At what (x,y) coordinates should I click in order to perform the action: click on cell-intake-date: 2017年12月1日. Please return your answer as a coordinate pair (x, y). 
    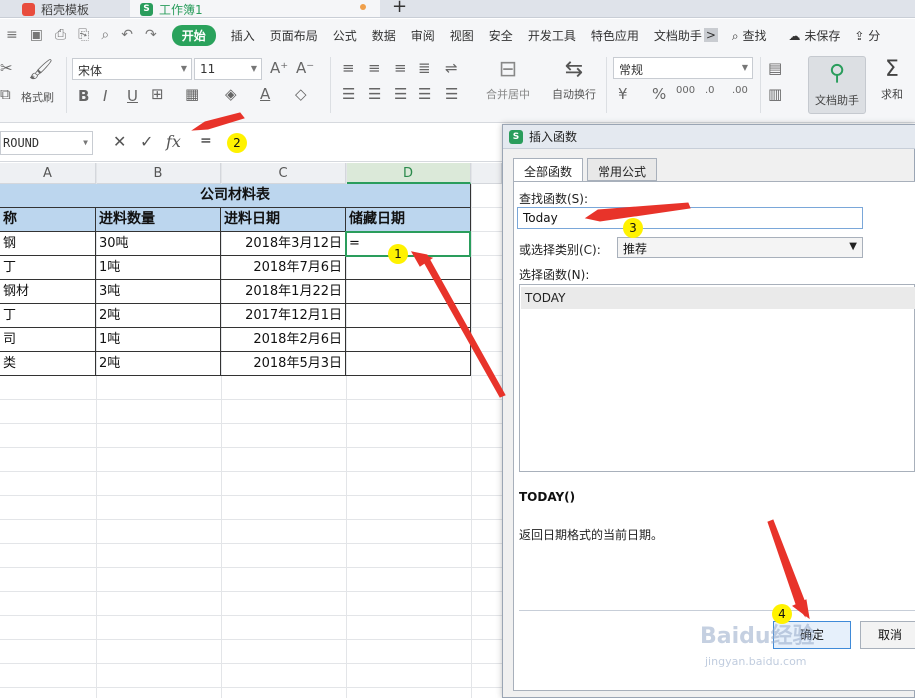
    Looking at the image, I should click on (283, 316).